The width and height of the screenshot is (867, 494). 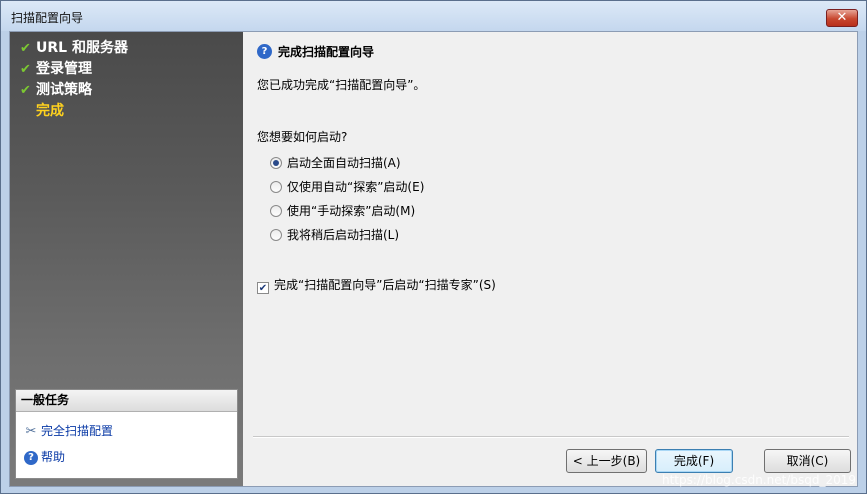 I want to click on task-full-scan-config: ✂ 完全扫描配置, so click(x=68, y=431).